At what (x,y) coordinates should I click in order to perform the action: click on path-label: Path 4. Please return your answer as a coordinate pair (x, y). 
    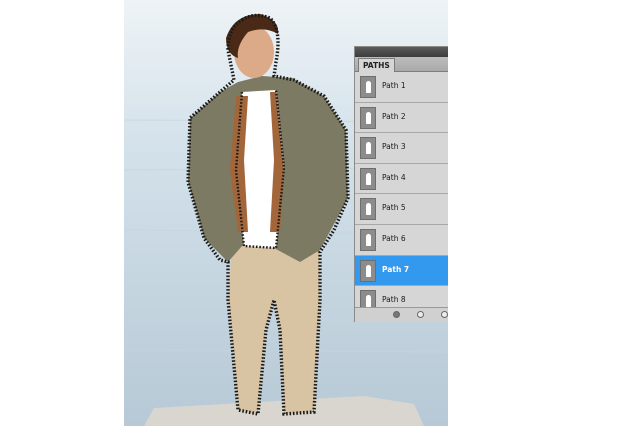
    Looking at the image, I should click on (394, 177).